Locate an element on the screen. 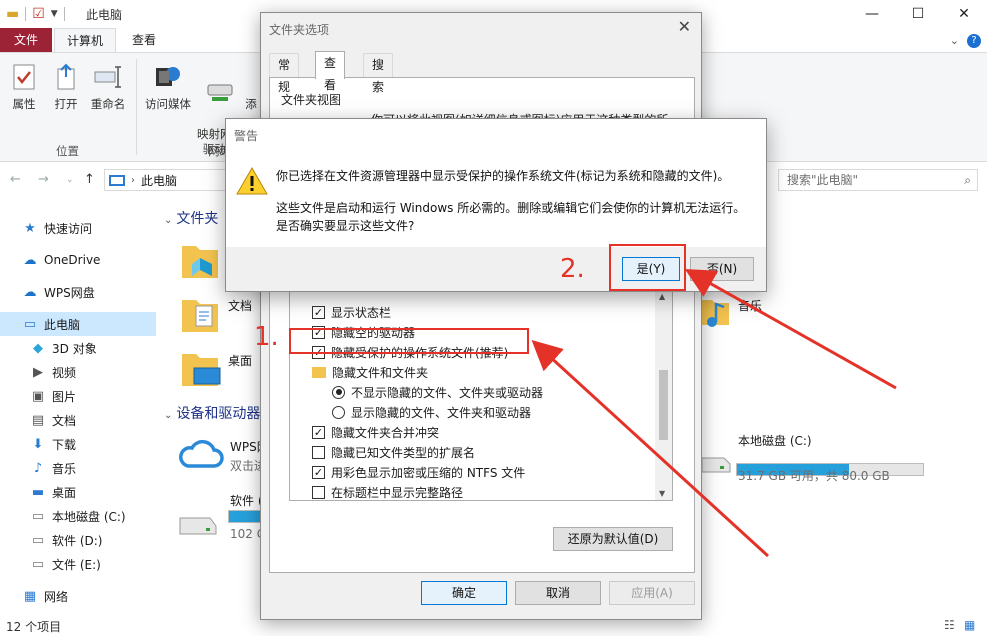 The image size is (987, 636). radio-dot is located at coordinates (338, 392).